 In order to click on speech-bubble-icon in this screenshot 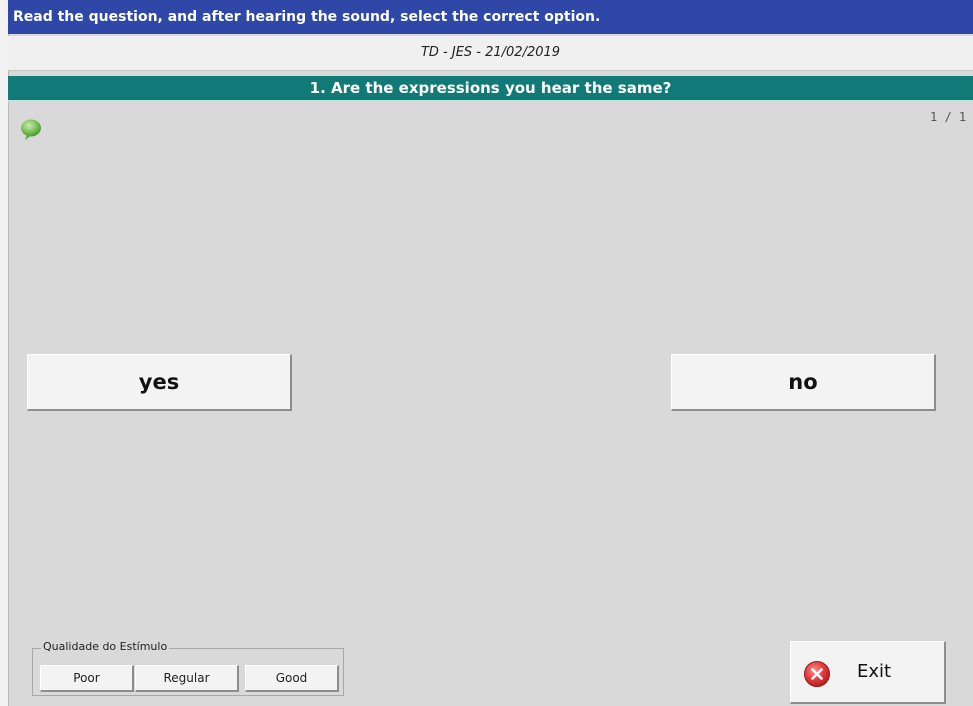, I will do `click(31, 130)`.